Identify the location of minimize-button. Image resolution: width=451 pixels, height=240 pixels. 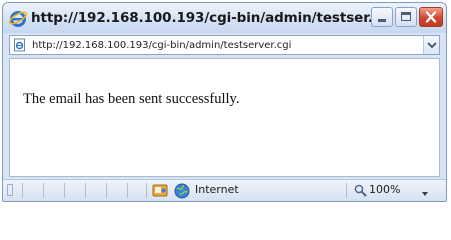
(382, 17).